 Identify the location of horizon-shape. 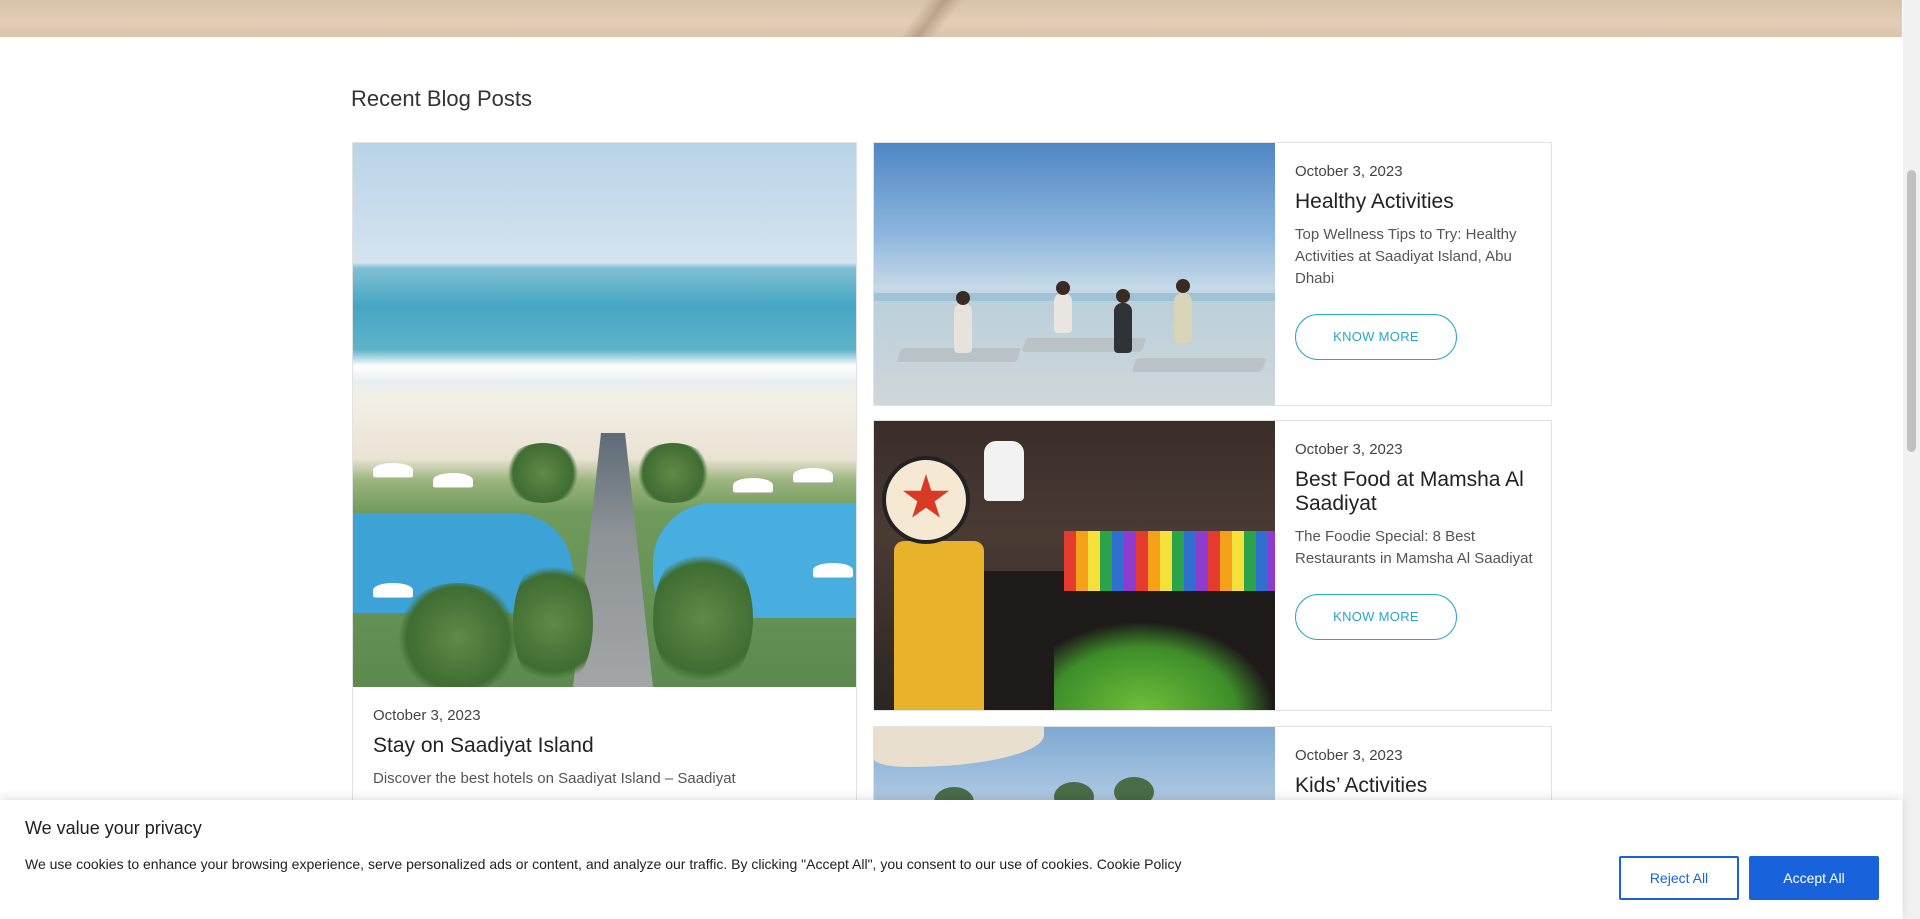
(1074, 297).